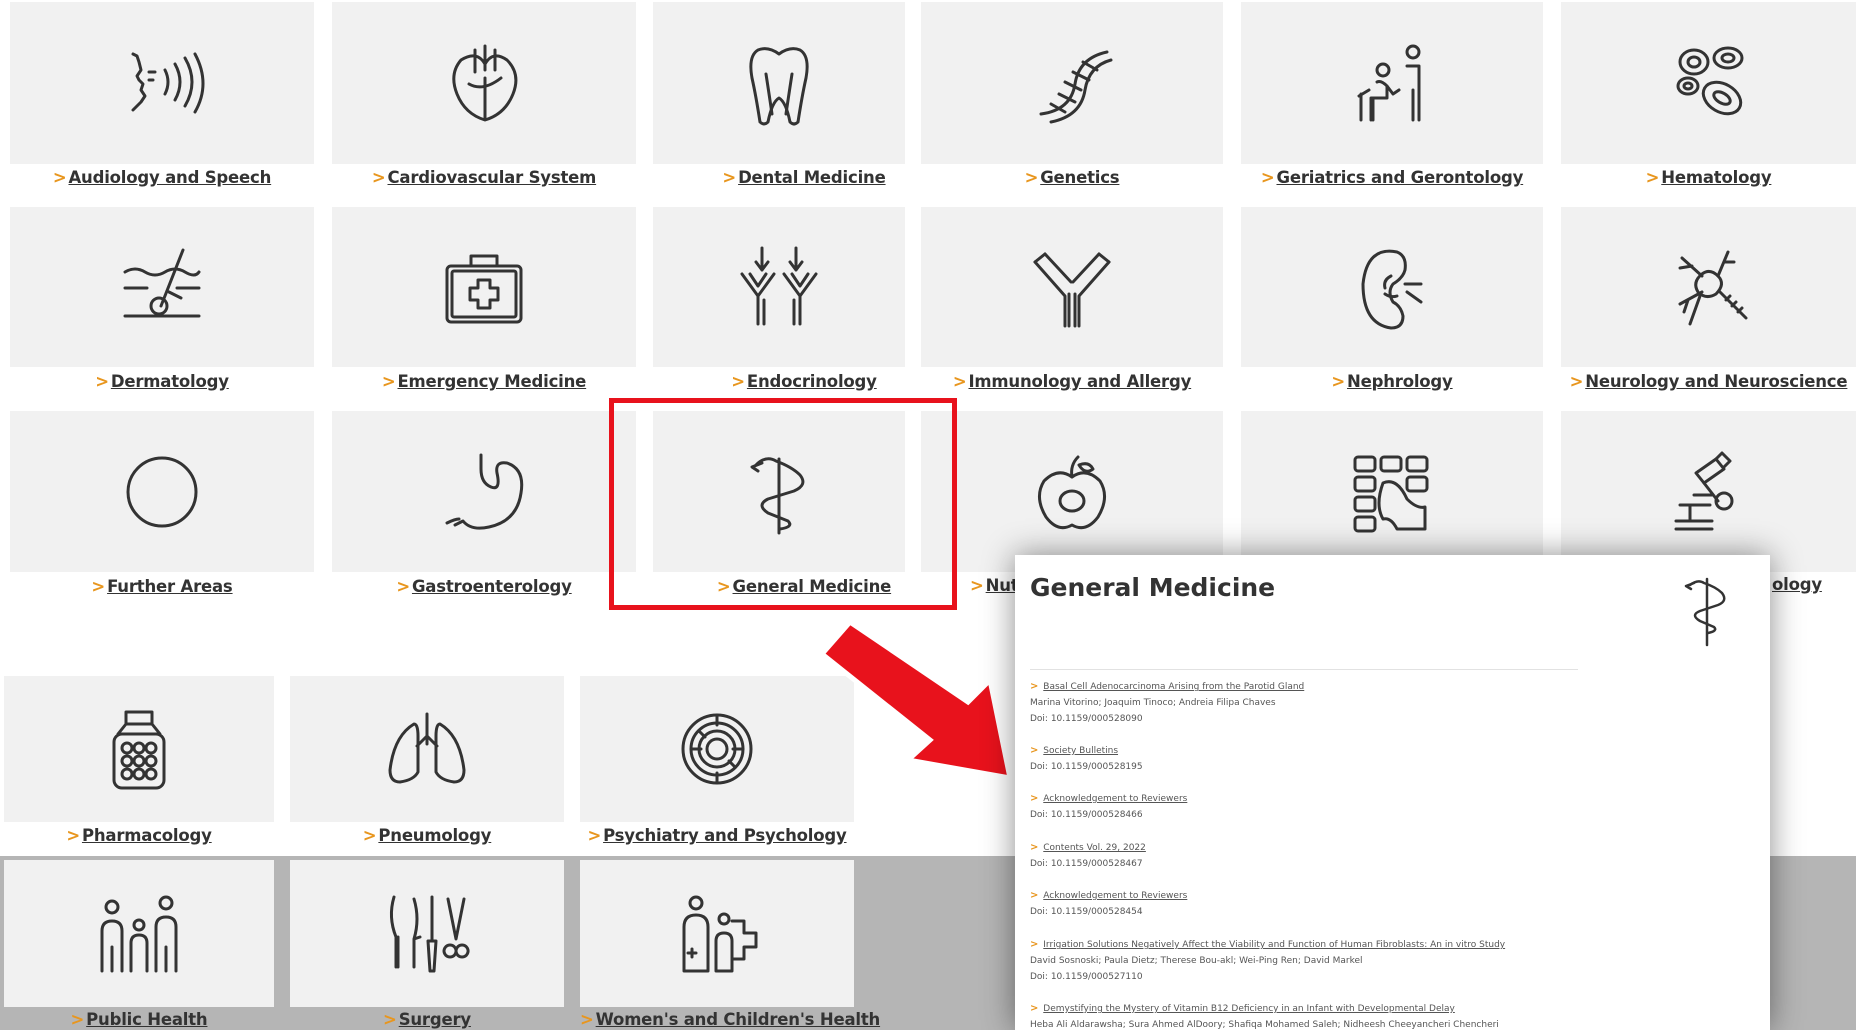  What do you see at coordinates (1086, 719) in the screenshot?
I see `article-doi: Doi: 10.1159/000528090` at bounding box center [1086, 719].